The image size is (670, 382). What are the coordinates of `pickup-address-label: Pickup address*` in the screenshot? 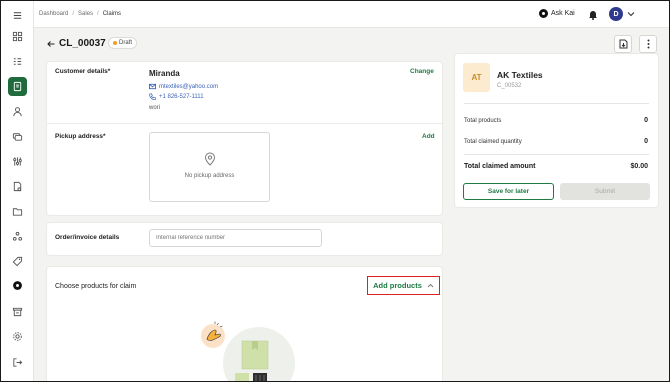 It's located at (80, 136).